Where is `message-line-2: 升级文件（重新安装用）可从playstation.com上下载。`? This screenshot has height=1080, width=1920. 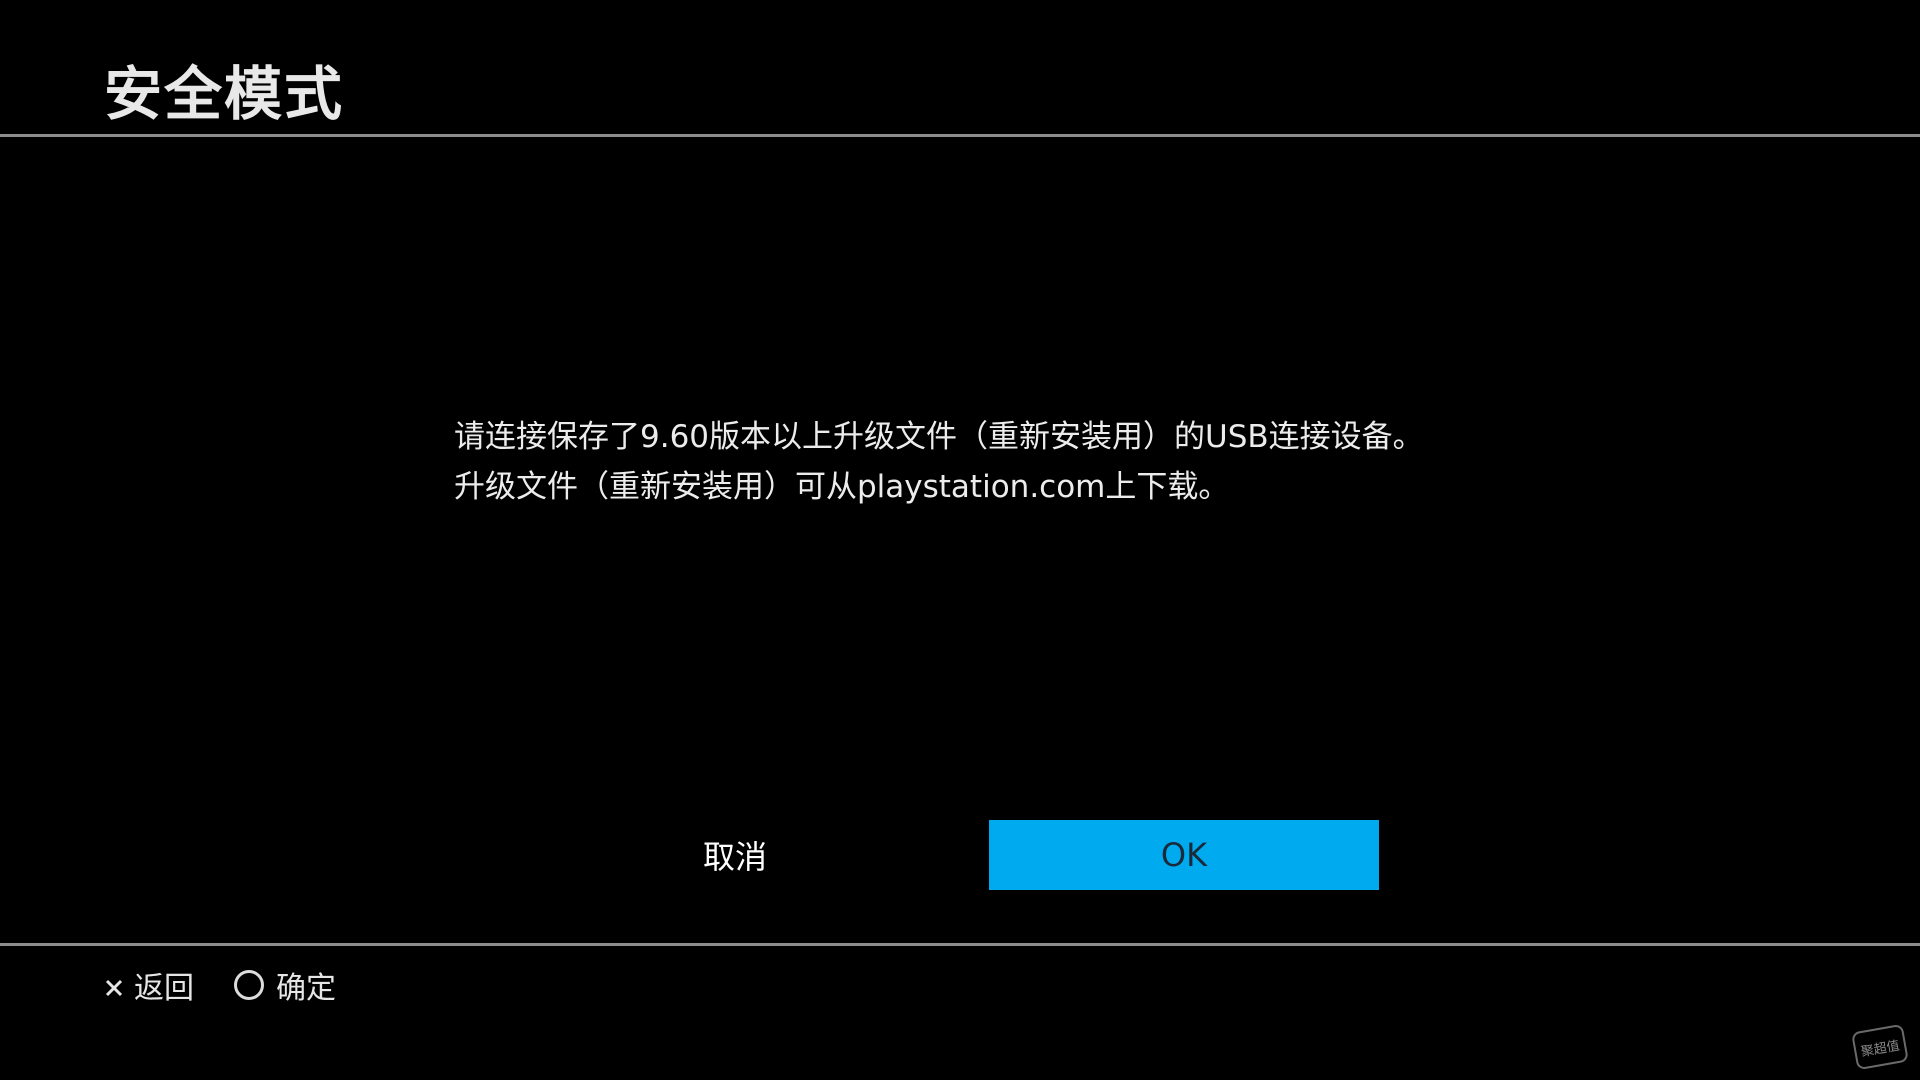
message-line-2: 升级文件（重新安装用）可从playstation.com上下载。 is located at coordinates (842, 487).